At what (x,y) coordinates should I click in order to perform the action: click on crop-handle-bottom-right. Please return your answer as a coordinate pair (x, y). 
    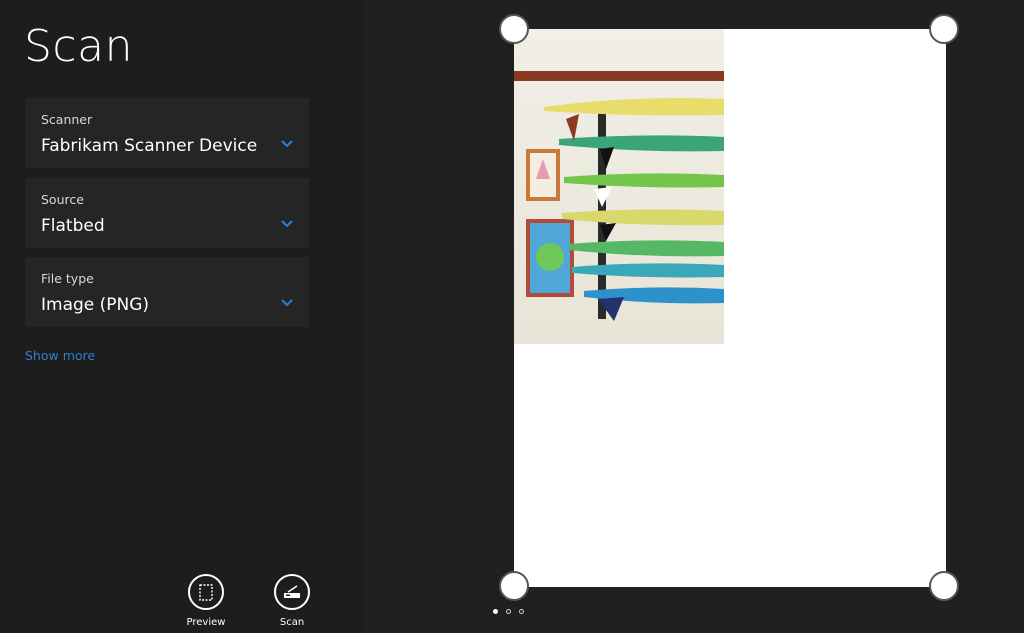
    Looking at the image, I should click on (944, 586).